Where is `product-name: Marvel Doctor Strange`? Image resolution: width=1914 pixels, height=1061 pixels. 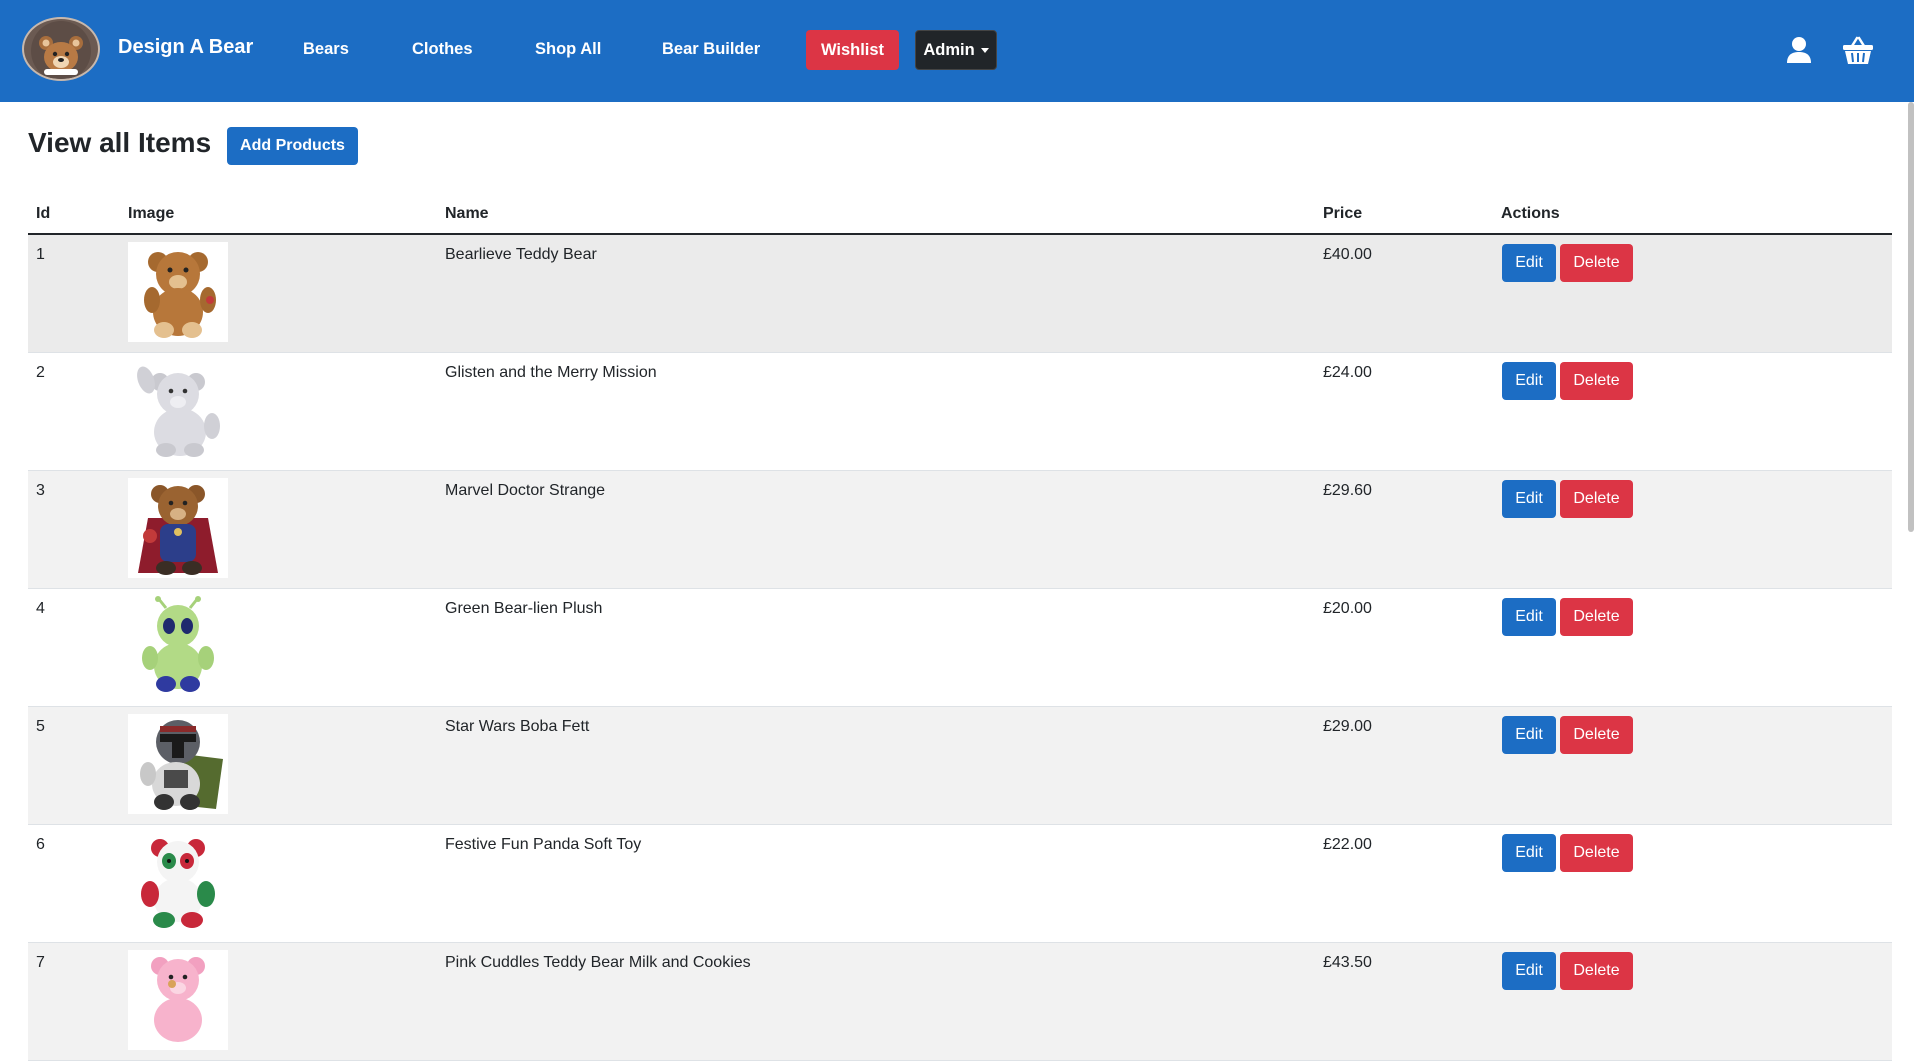 product-name: Marvel Doctor Strange is located at coordinates (525, 490).